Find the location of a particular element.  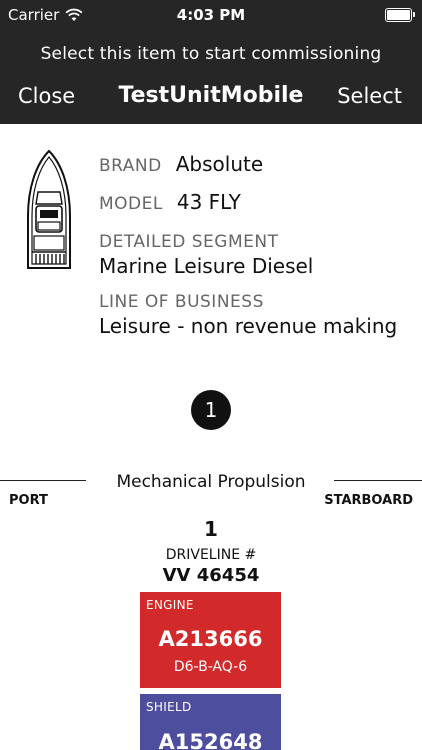

segment-value: Marine Leisure Diesel is located at coordinates (206, 266).